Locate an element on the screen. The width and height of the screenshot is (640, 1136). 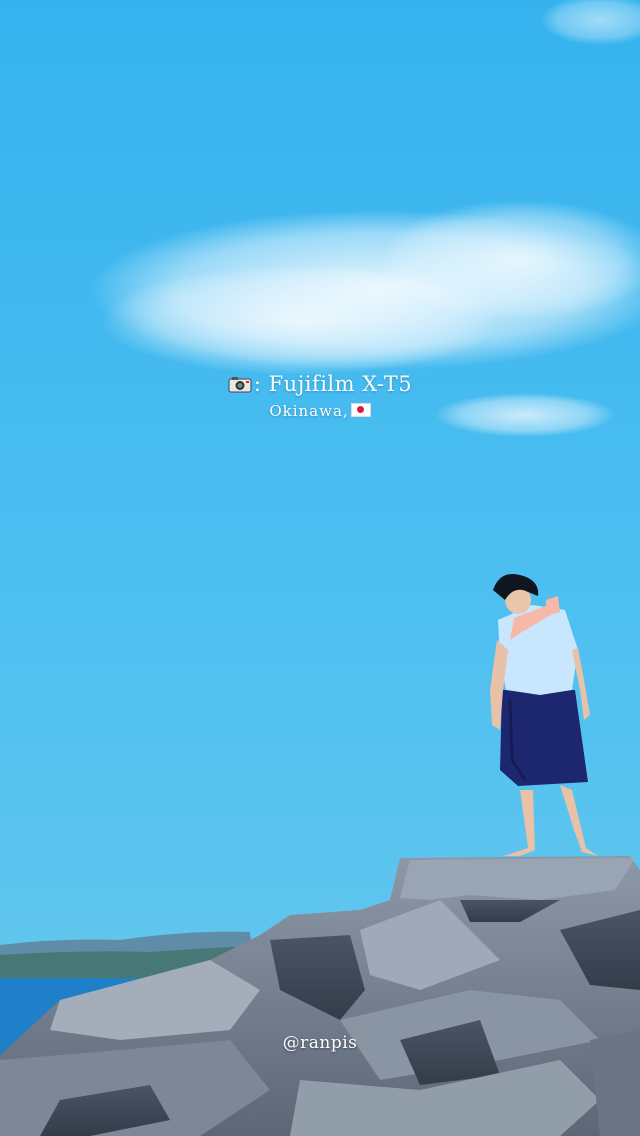
camera-model-text: : Fujifilm X-T5 is located at coordinates (333, 384).